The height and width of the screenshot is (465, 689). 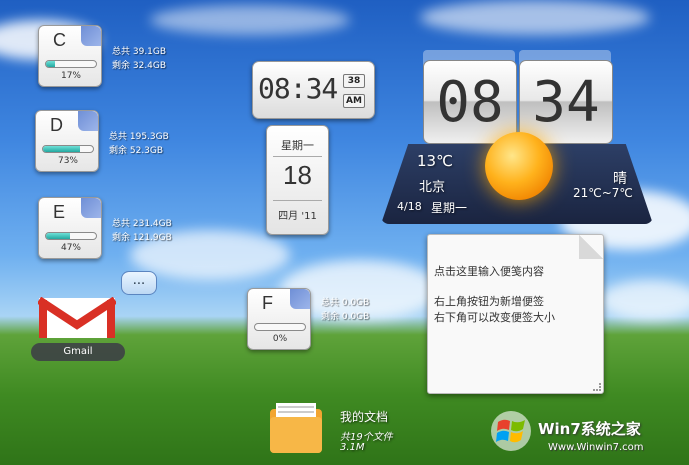 I want to click on folder-icon, so click(x=296, y=428).